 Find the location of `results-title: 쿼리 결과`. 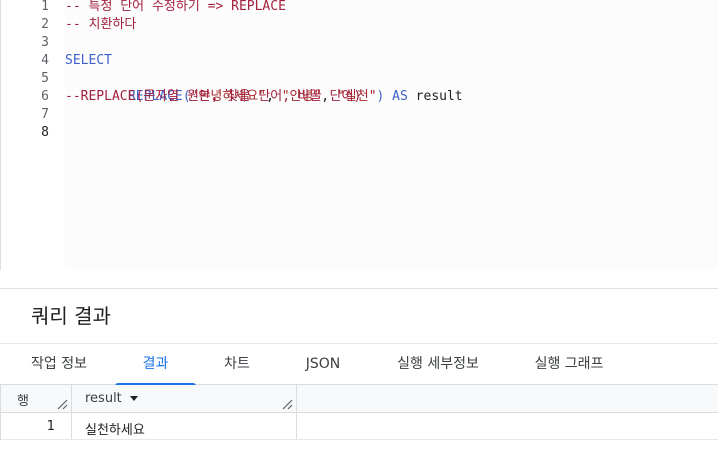

results-title: 쿼리 결과 is located at coordinates (71, 316).